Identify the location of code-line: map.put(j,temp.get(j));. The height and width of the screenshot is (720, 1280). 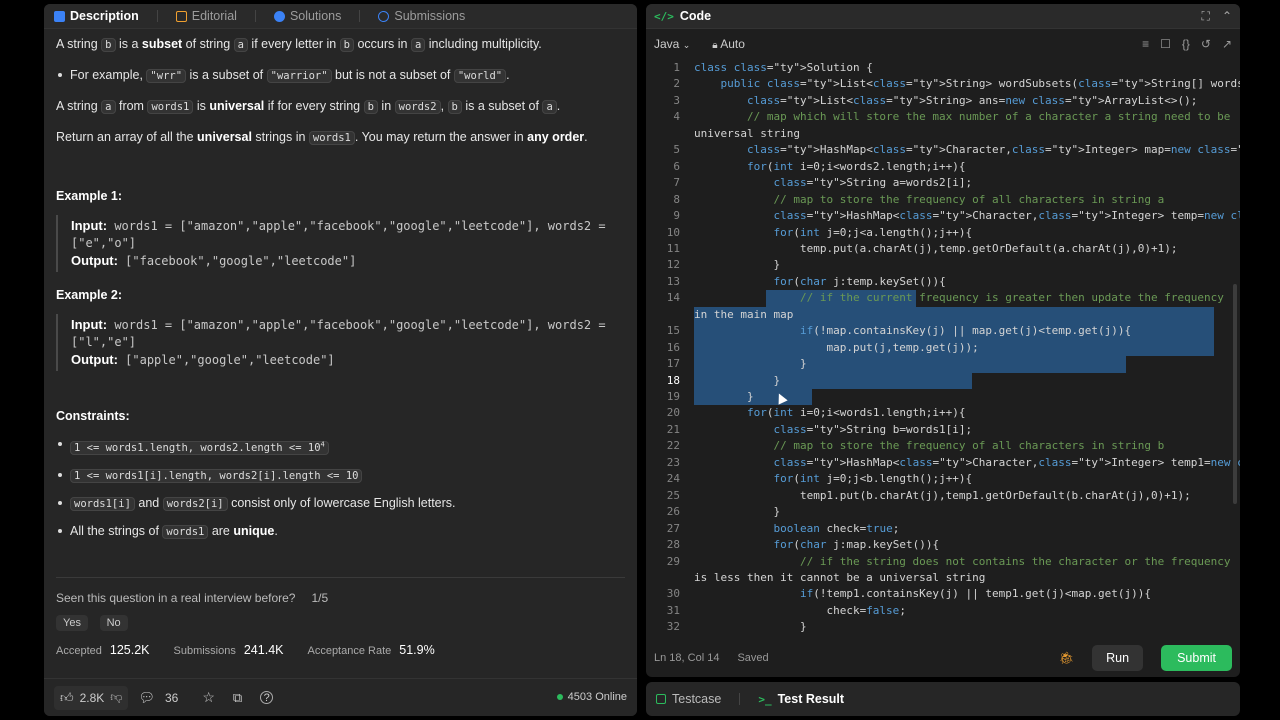
(836, 347).